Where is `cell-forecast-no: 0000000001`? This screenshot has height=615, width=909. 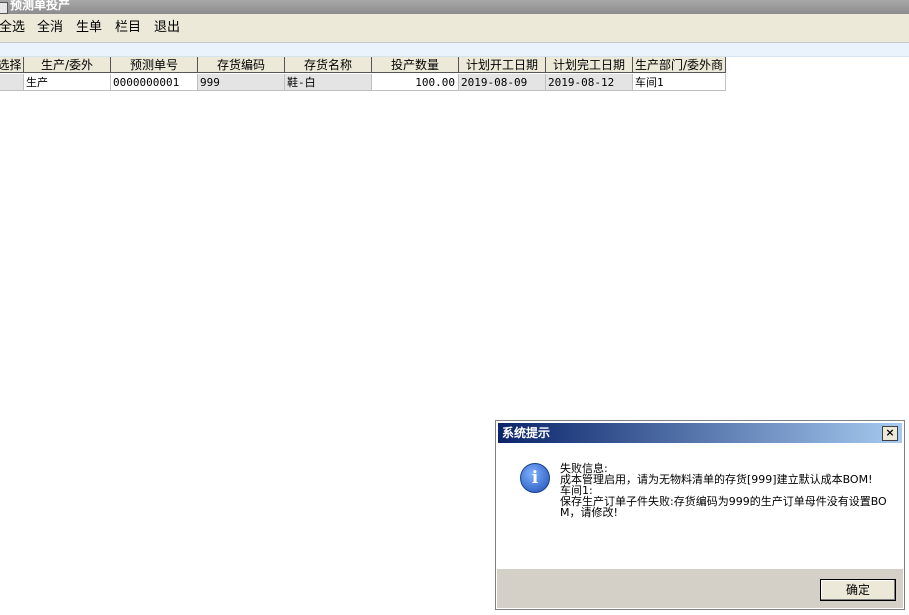 cell-forecast-no: 0000000001 is located at coordinates (154, 82).